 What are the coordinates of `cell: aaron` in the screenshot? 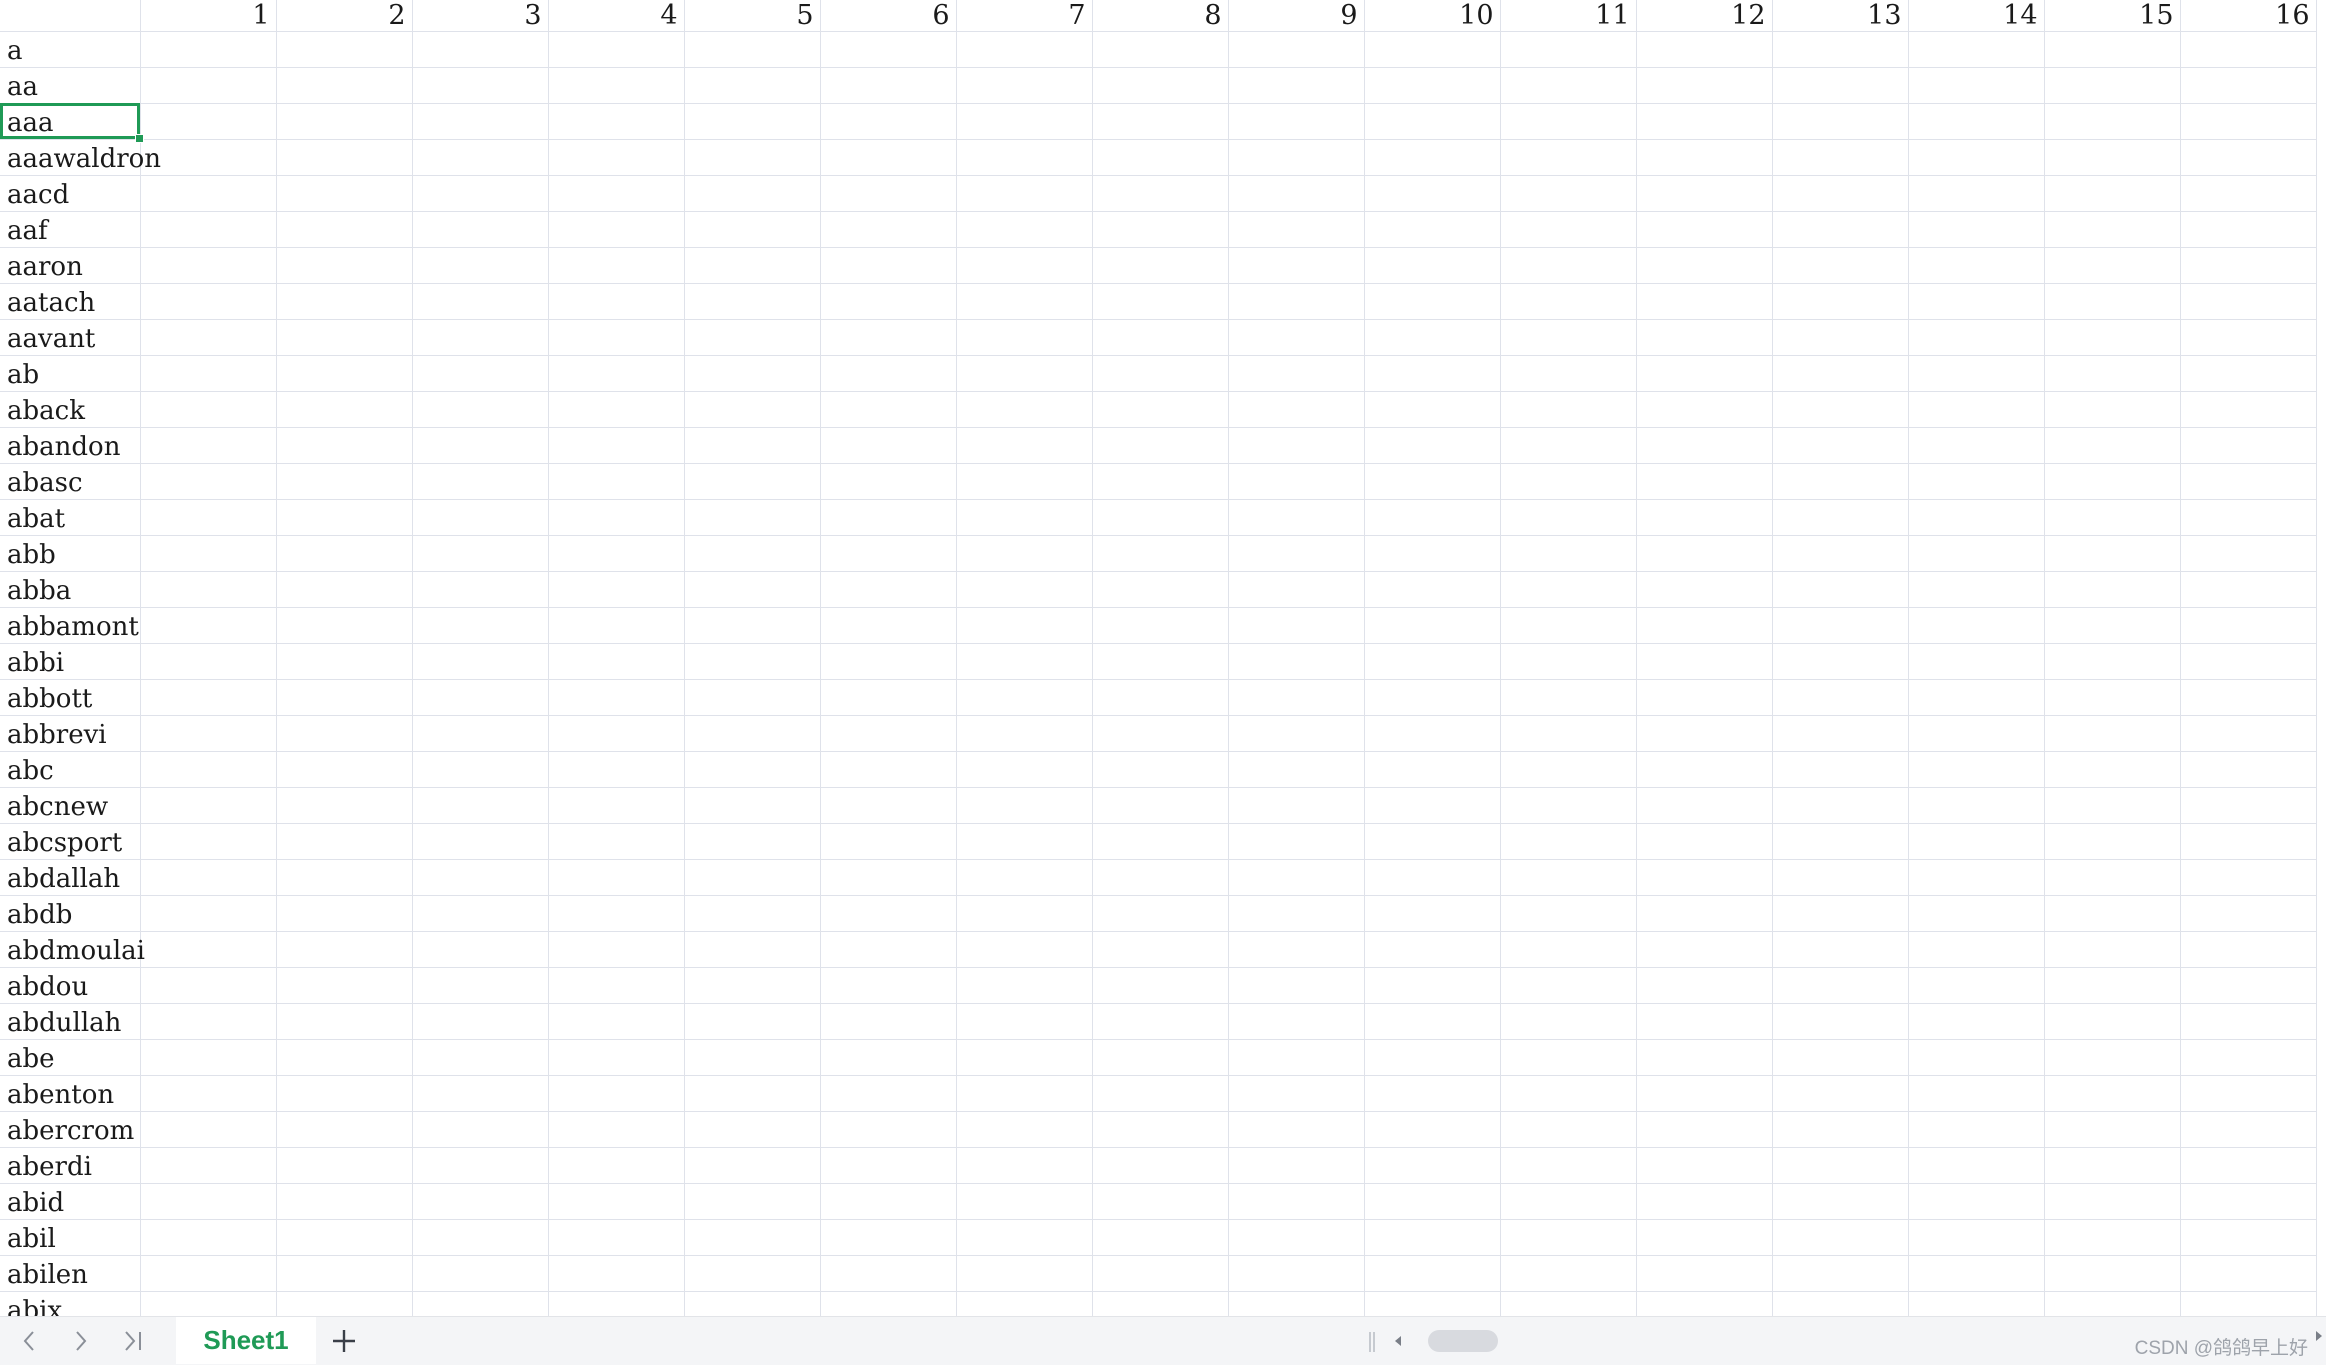 It's located at (70, 265).